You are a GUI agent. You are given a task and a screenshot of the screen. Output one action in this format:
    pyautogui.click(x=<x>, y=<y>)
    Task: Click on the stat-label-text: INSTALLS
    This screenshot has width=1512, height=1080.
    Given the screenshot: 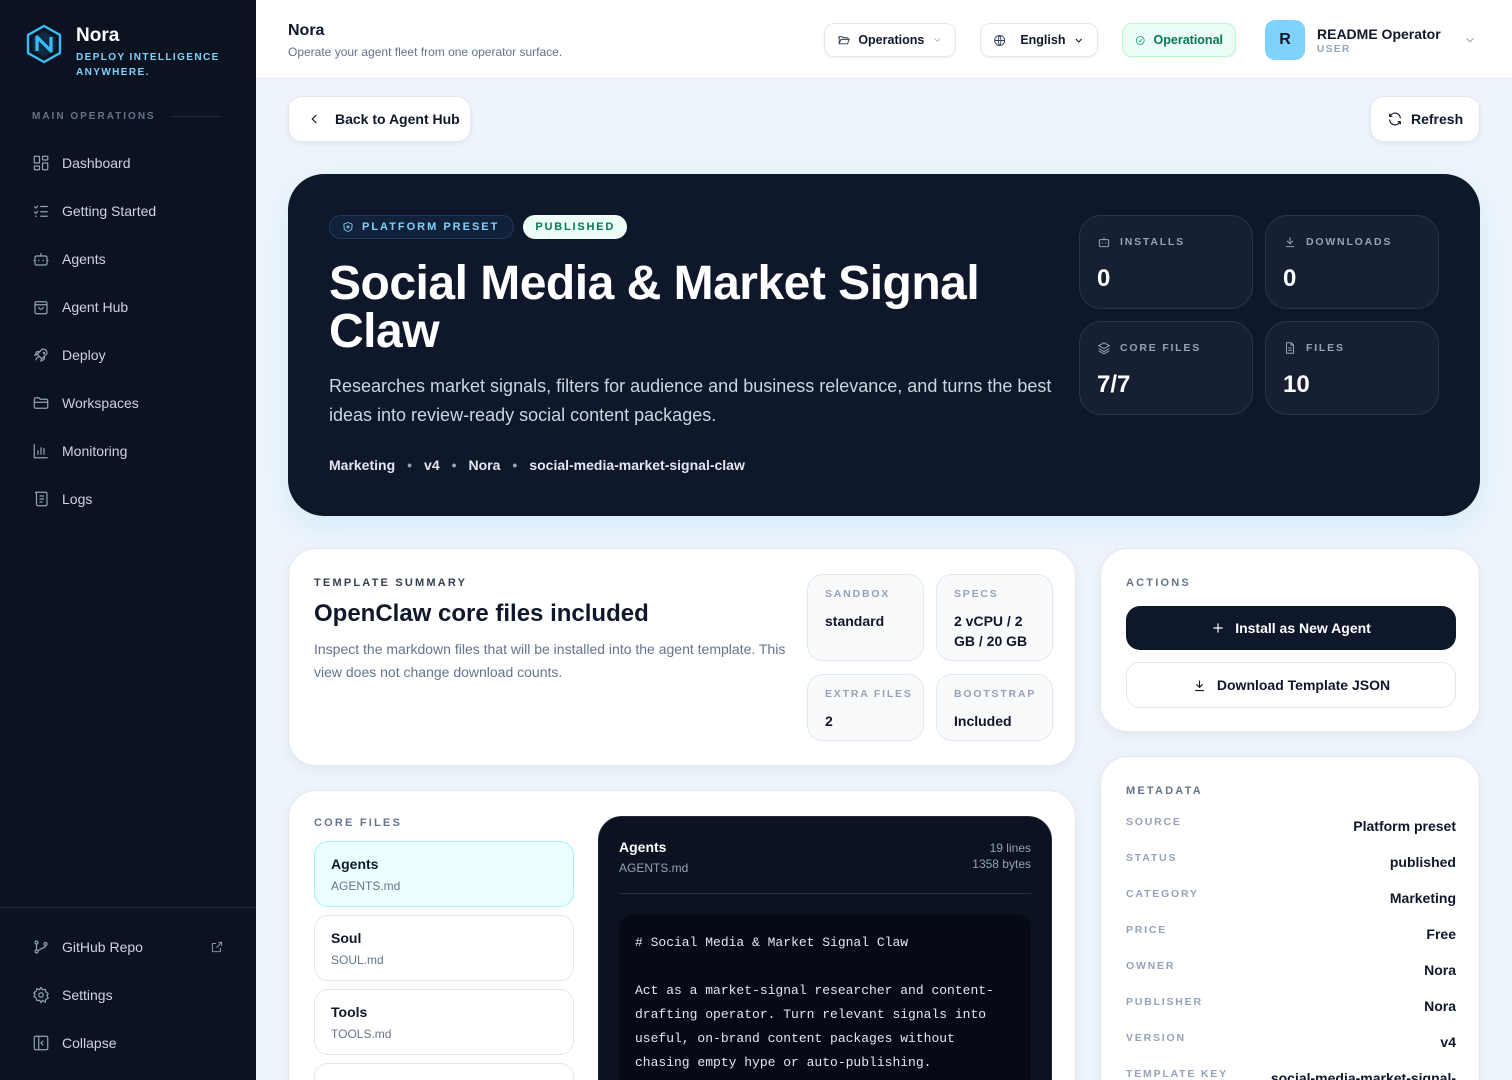 What is the action you would take?
    pyautogui.click(x=1152, y=242)
    